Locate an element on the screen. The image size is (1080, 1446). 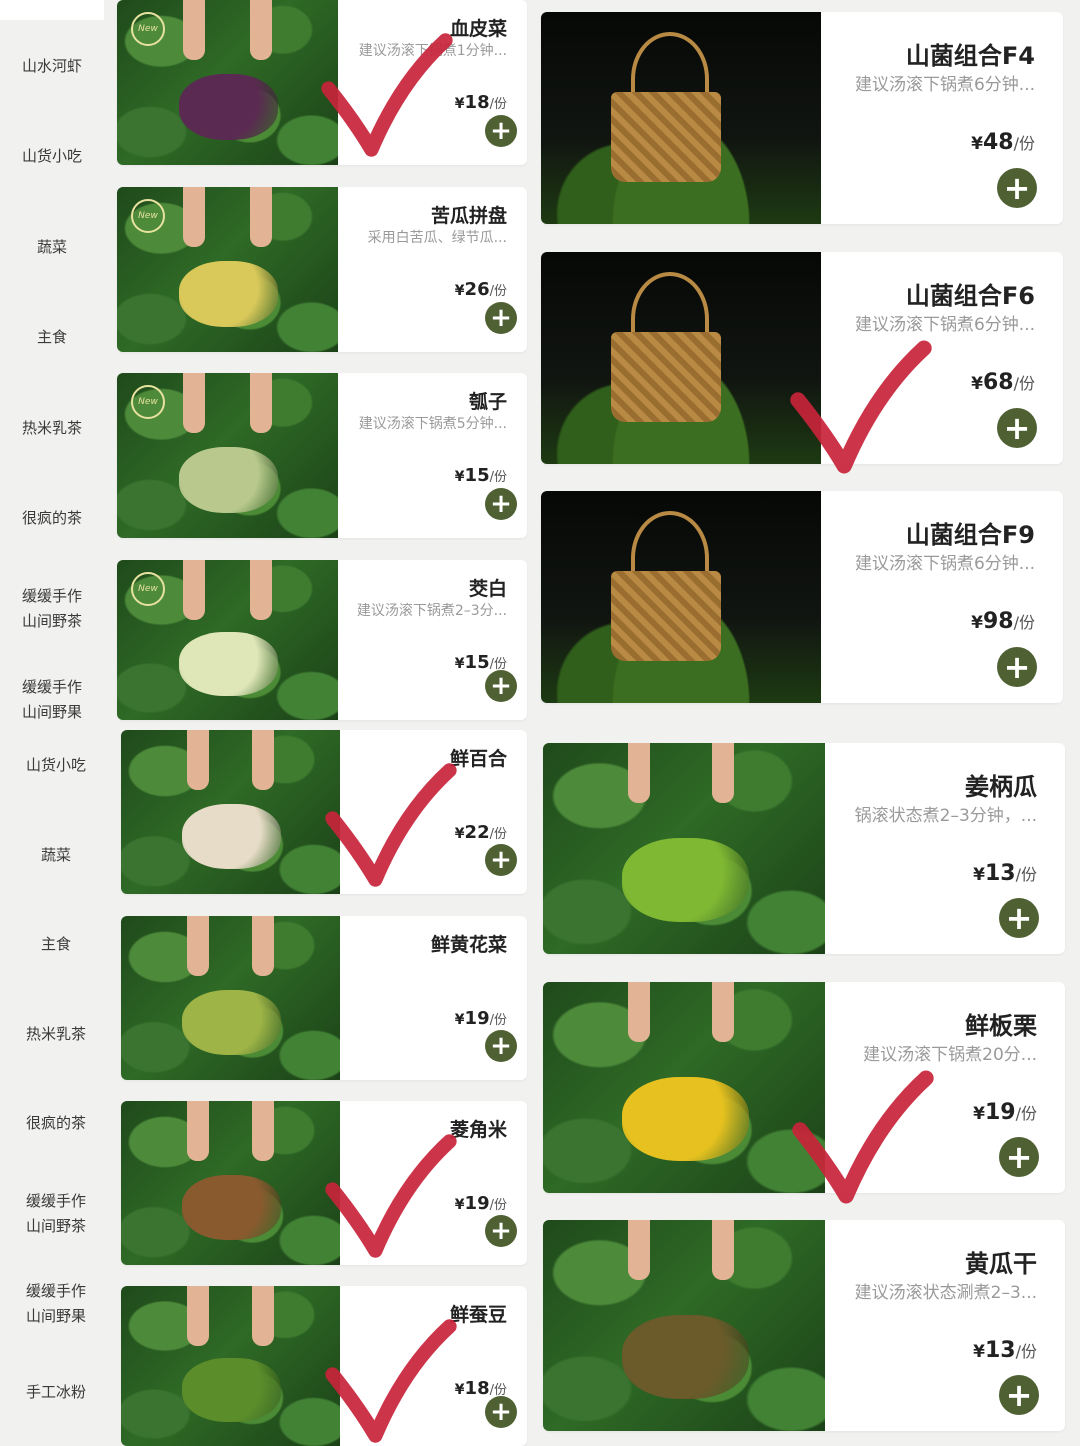
left-product-card-1: New 苦瓜拼盘 采用白苦瓜、绿节瓜... ¥26/份 + is located at coordinates (322, 269).